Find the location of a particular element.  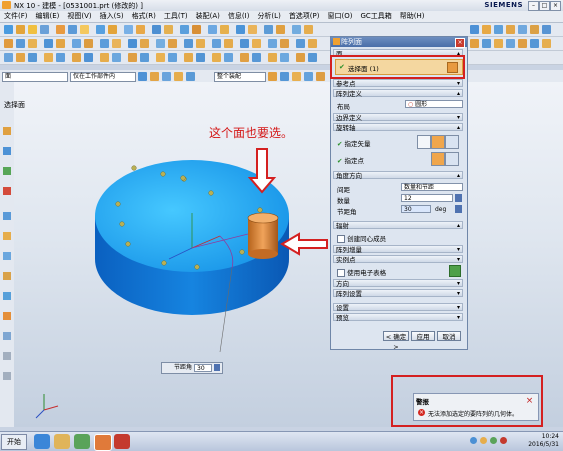

orient-view-icon is located at coordinates (546, 29).